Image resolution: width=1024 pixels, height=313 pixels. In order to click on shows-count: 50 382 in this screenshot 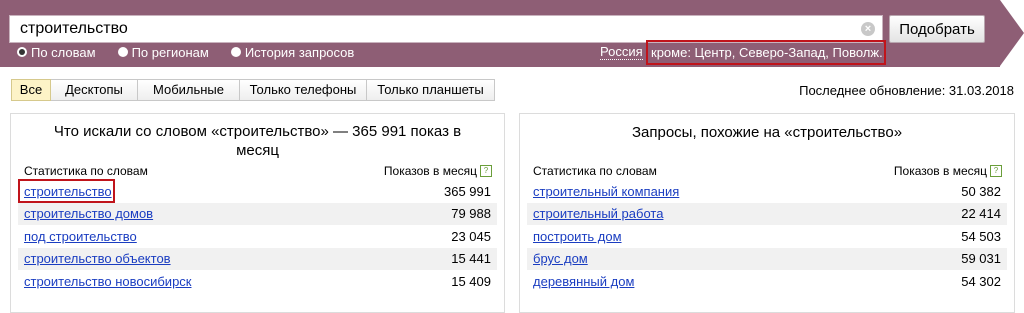, I will do `click(981, 191)`.